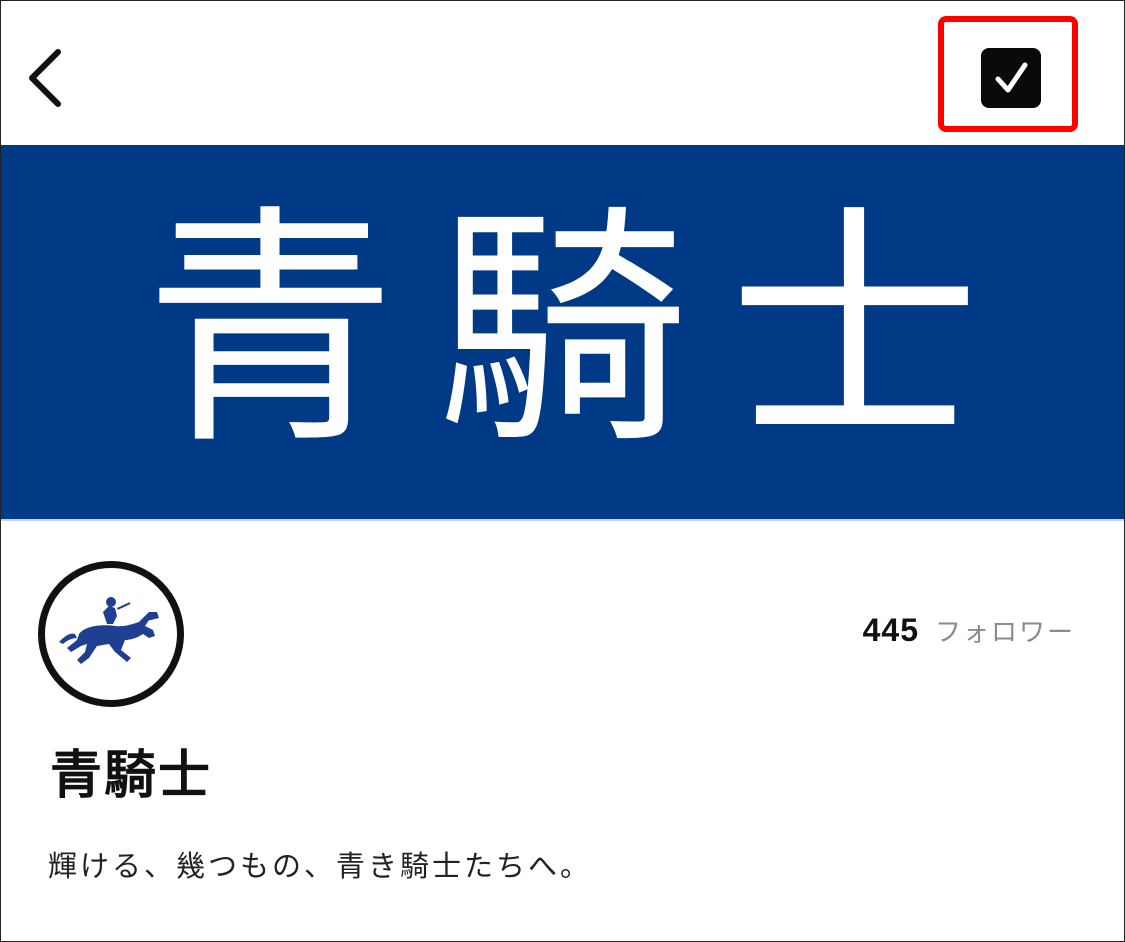  I want to click on check-button, so click(1011, 78).